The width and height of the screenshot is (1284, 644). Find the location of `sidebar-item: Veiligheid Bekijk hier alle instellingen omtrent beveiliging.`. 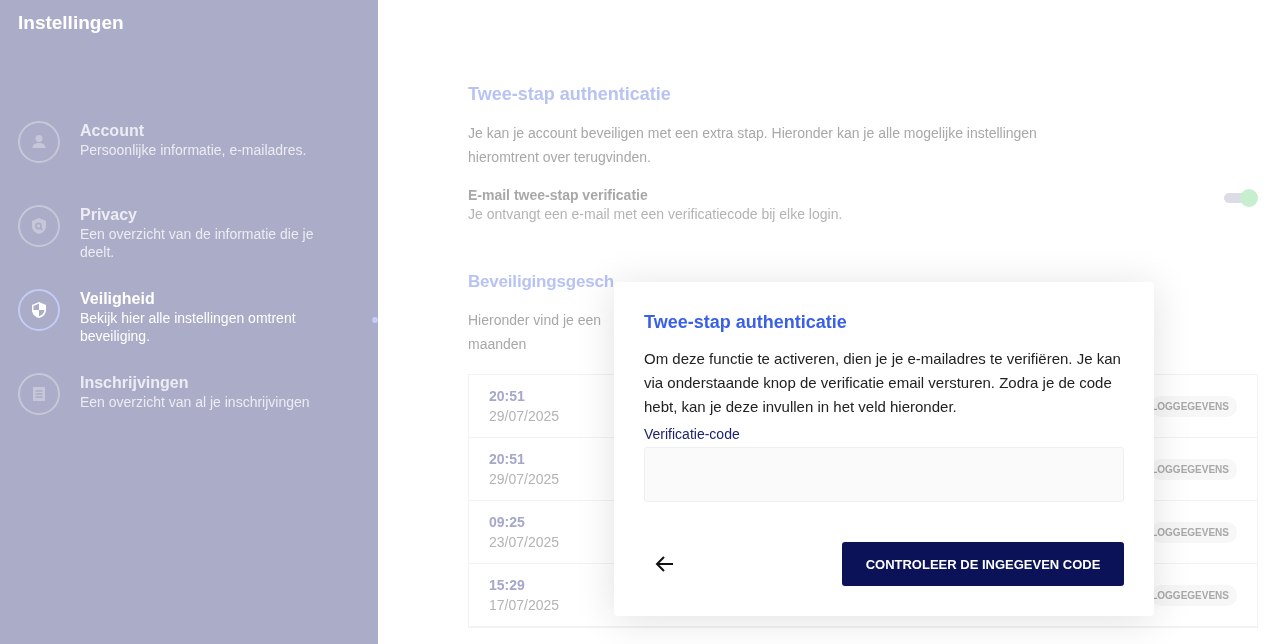

sidebar-item: Veiligheid Bekijk hier alle instellingen omtrent beveiliging. is located at coordinates (189, 321).